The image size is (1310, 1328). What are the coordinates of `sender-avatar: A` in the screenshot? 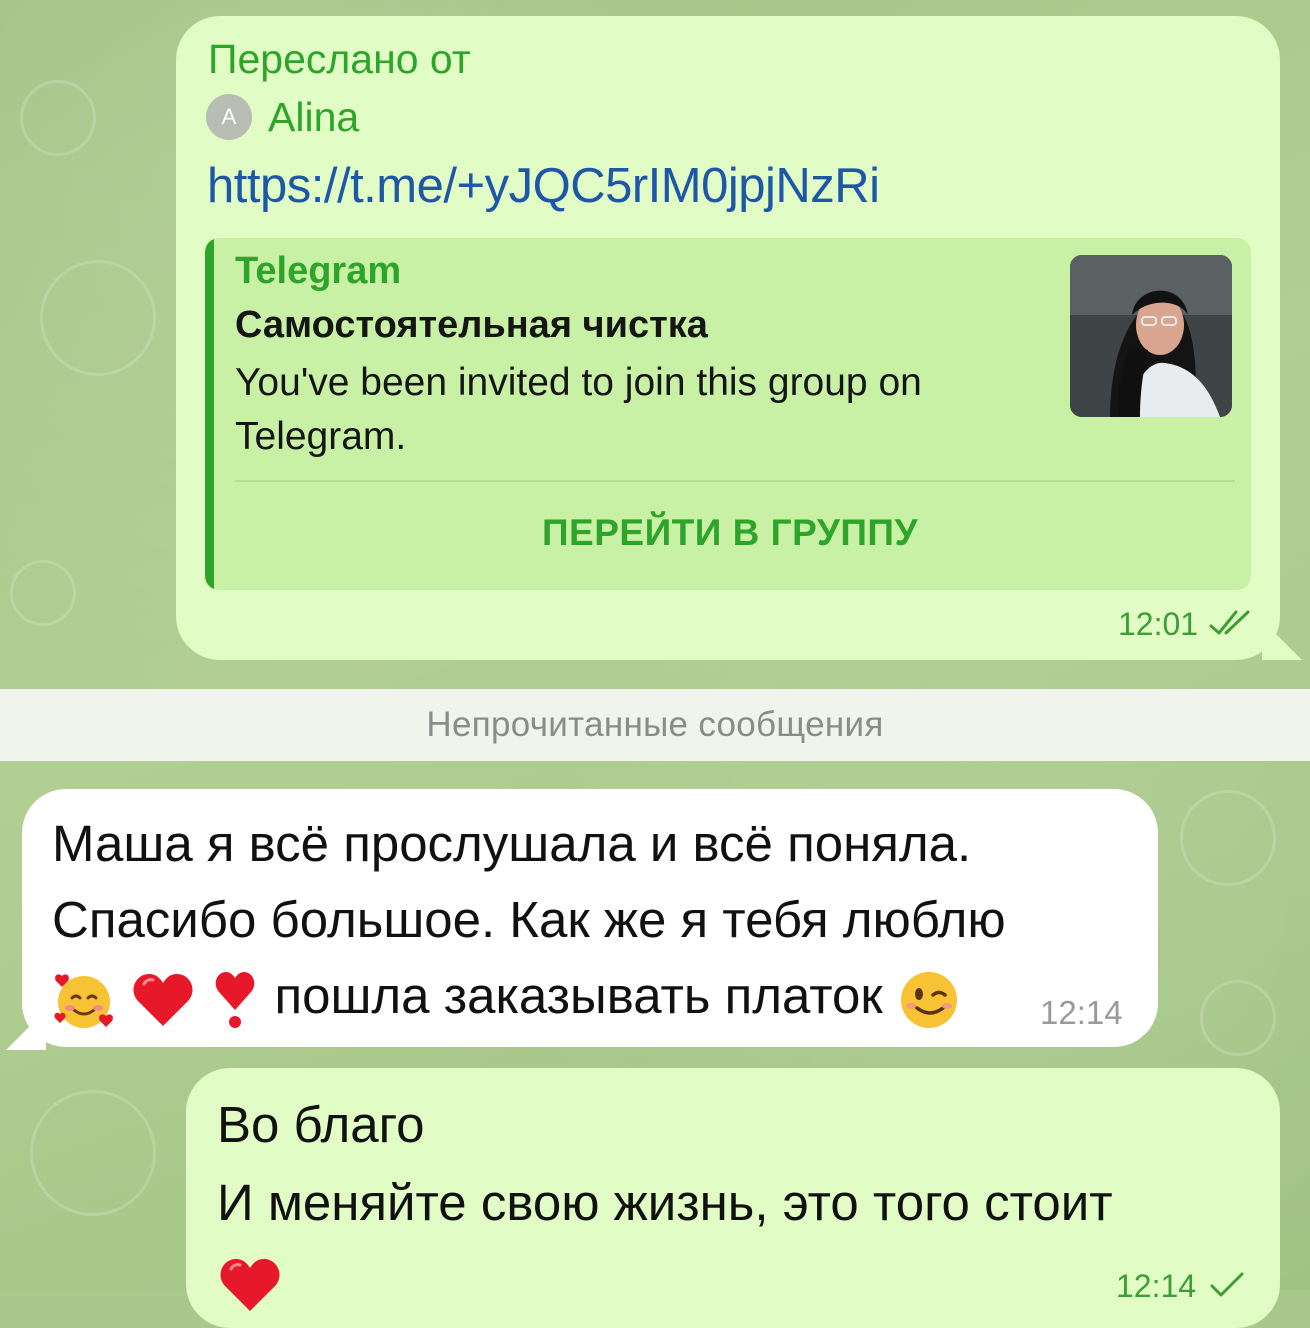 It's located at (229, 117).